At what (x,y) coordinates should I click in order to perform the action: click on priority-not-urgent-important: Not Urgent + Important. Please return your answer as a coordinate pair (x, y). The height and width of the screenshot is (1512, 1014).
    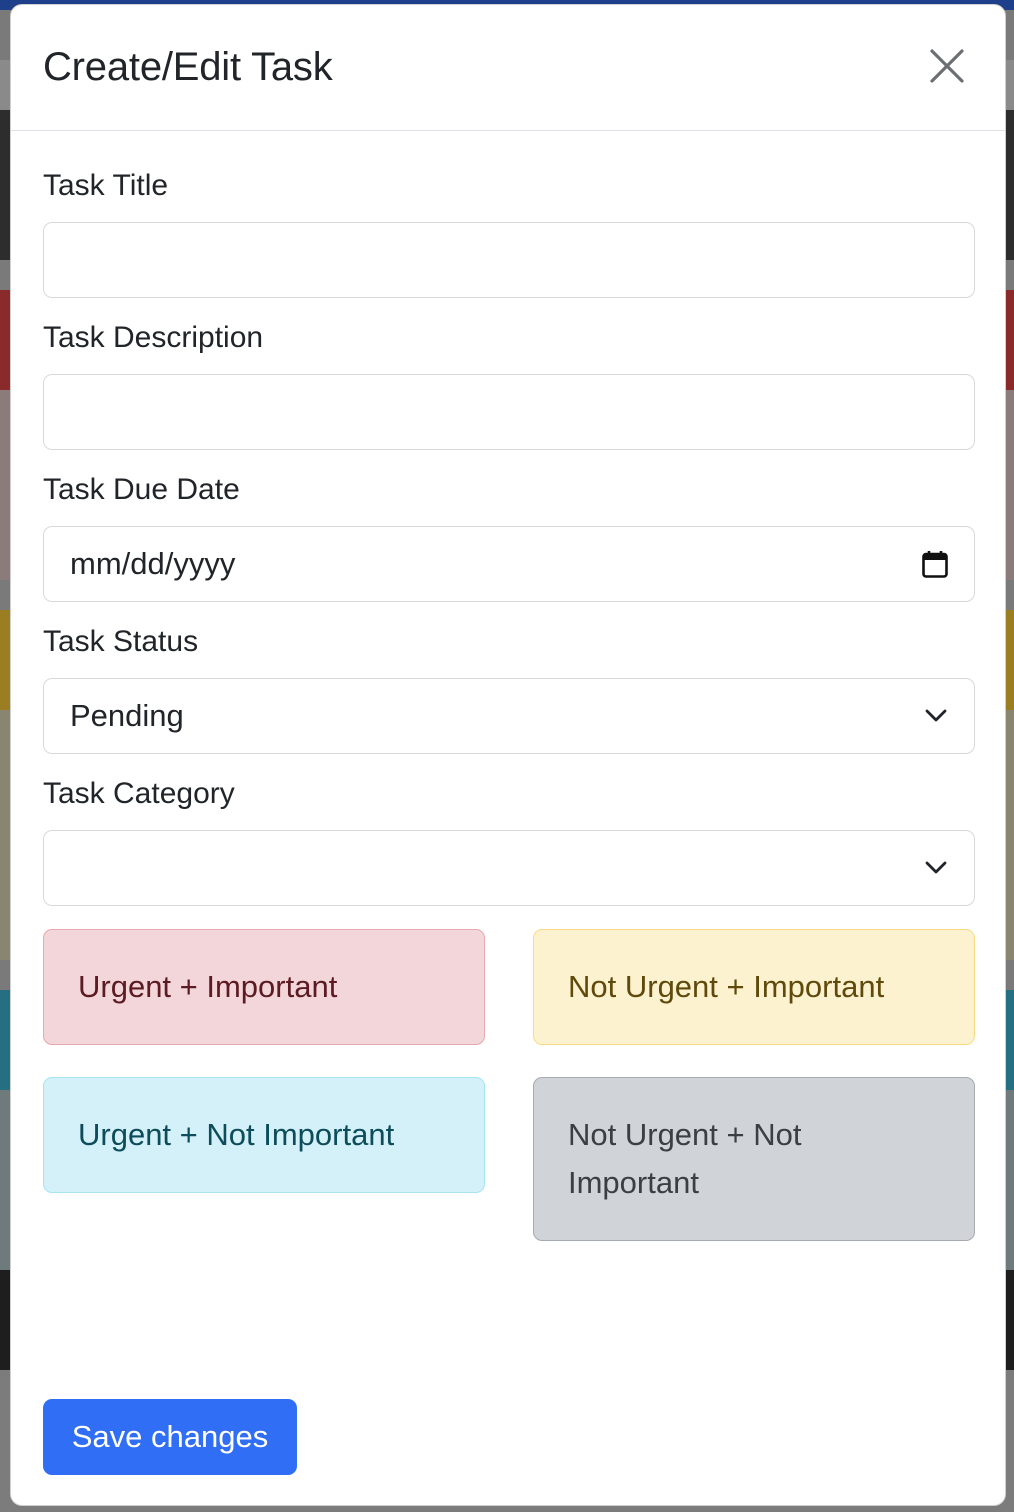
    Looking at the image, I should click on (754, 987).